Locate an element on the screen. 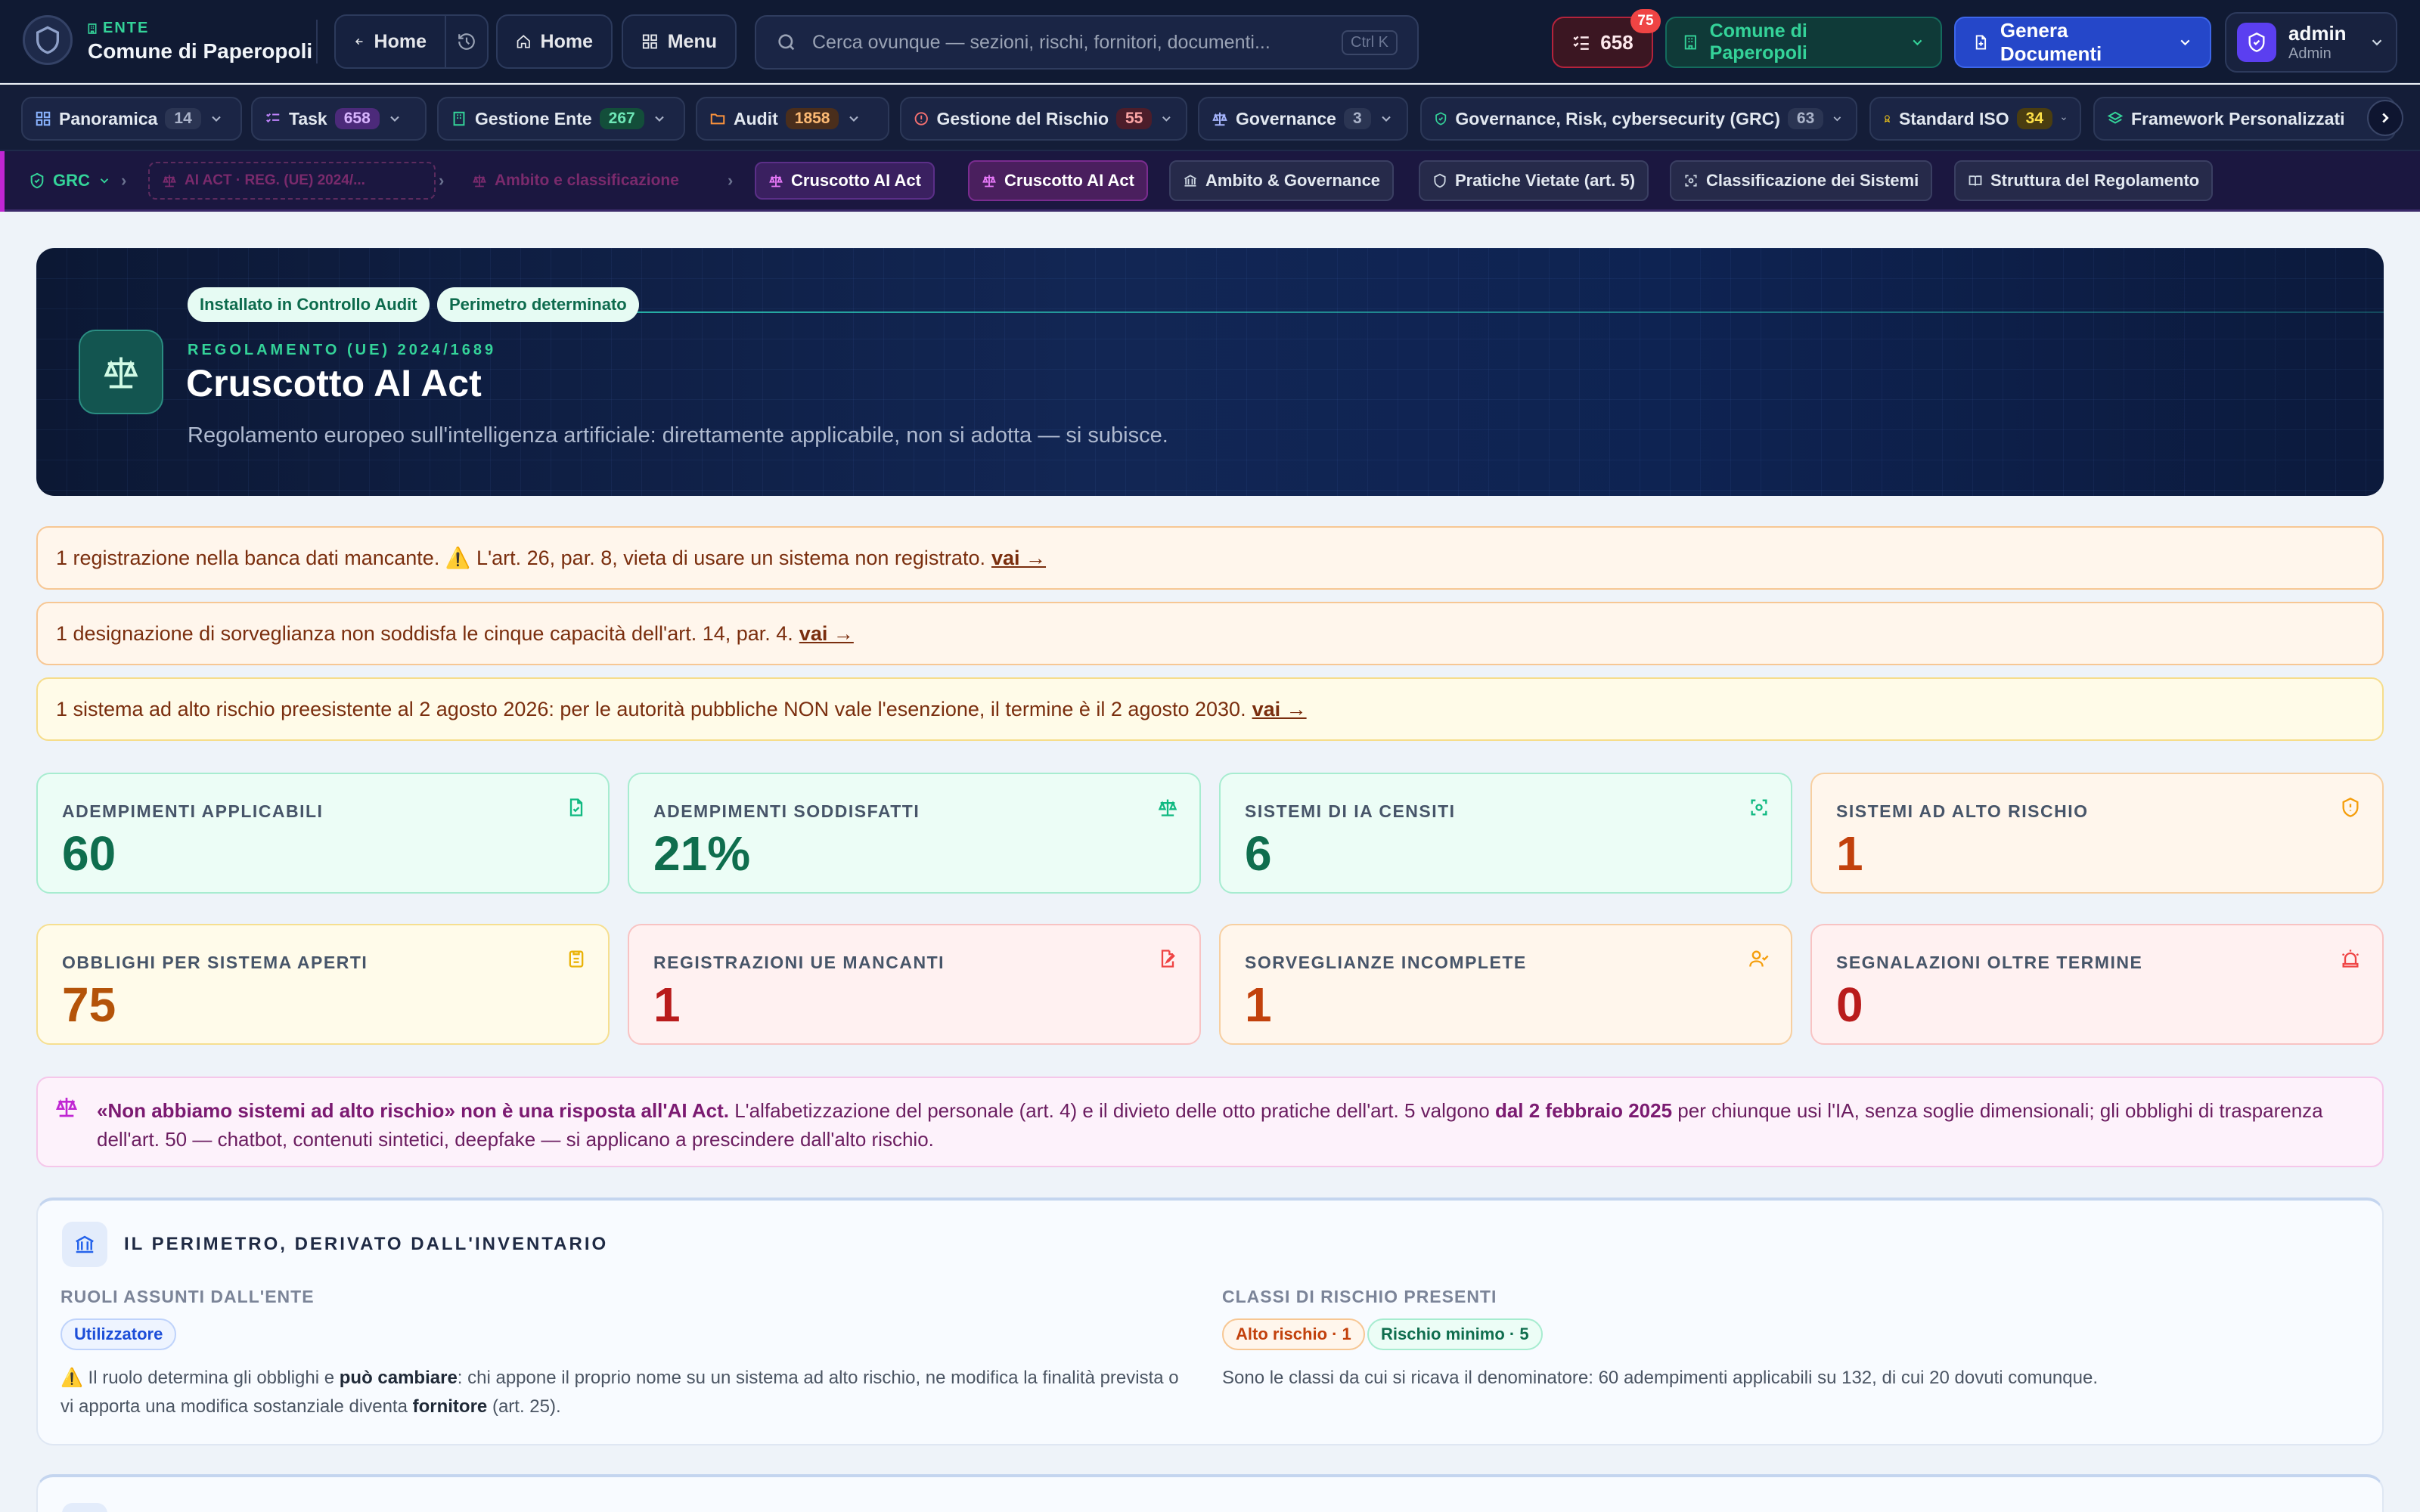 This screenshot has width=2420, height=1512. ente-selector: Comune di Paperopoli is located at coordinates (1803, 42).